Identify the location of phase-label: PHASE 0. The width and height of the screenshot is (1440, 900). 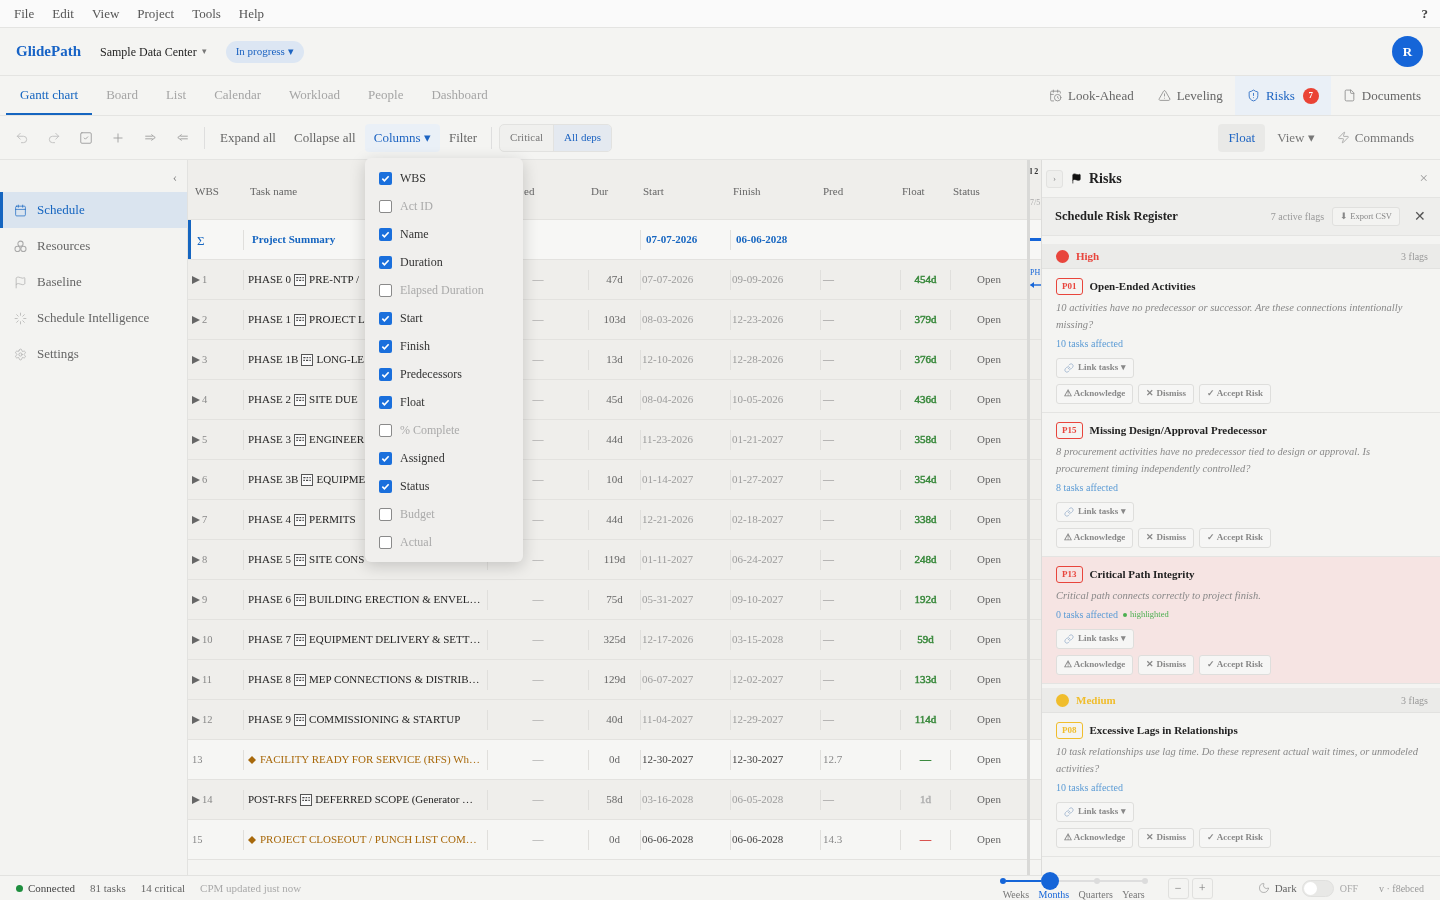
(270, 280).